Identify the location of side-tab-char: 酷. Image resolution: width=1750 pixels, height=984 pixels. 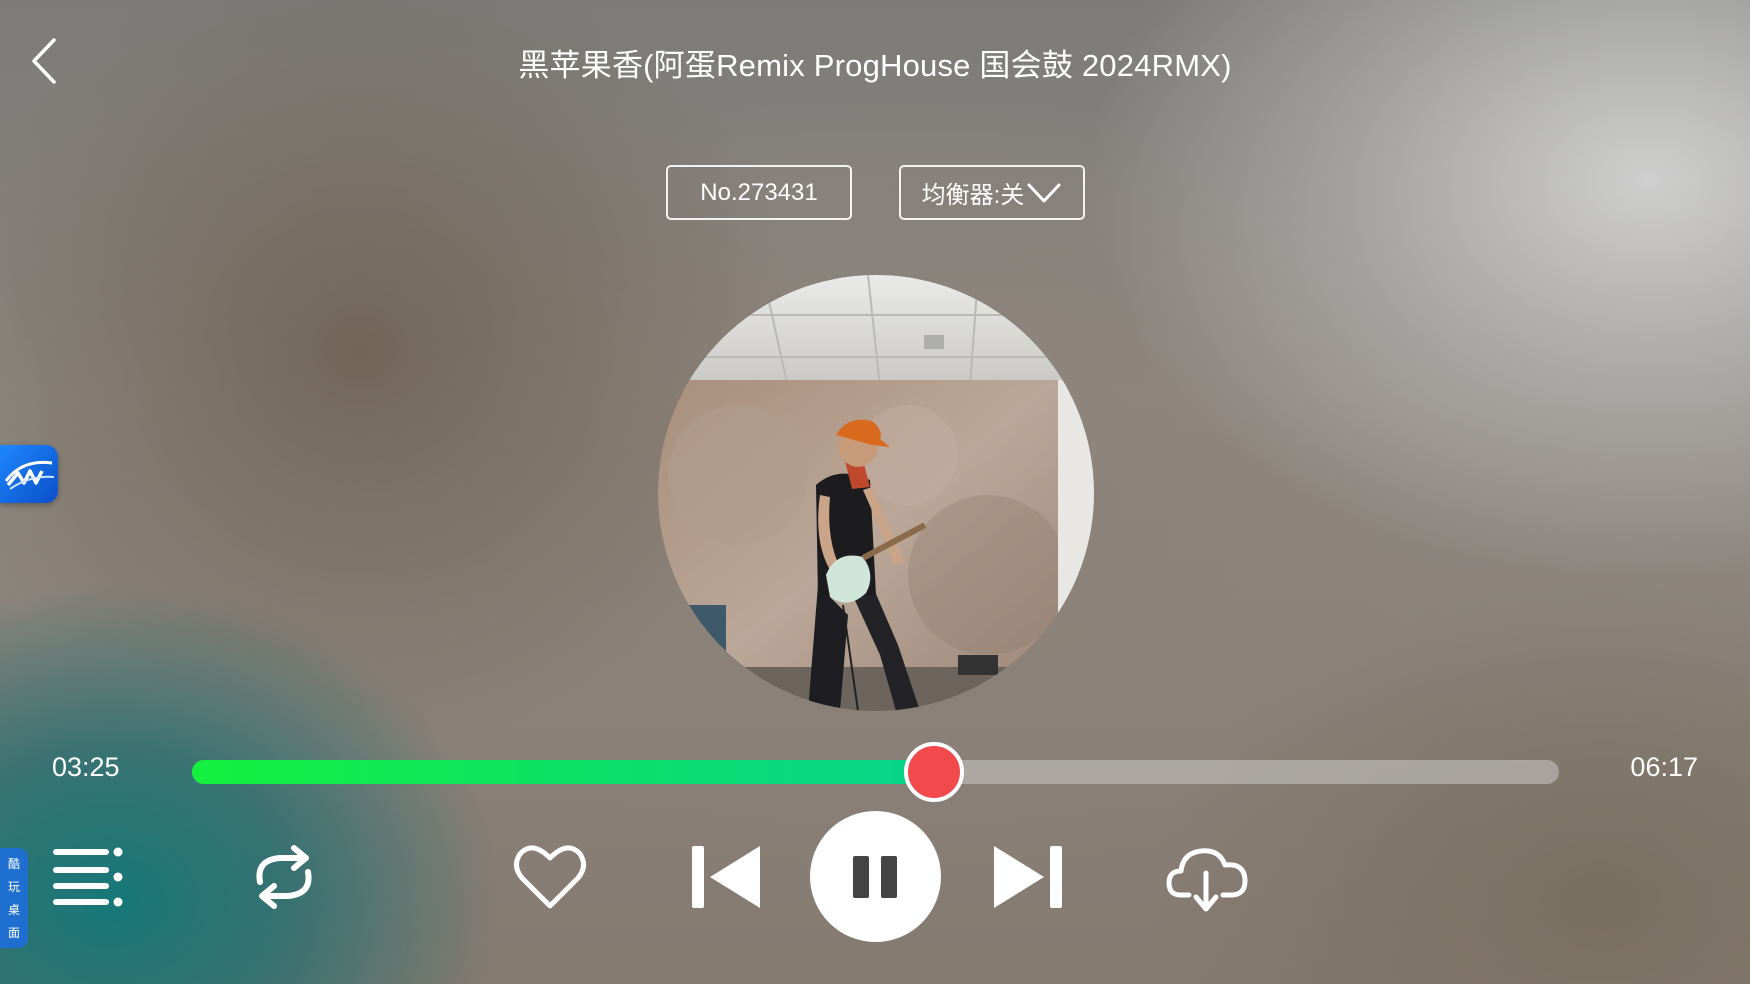
(13, 864).